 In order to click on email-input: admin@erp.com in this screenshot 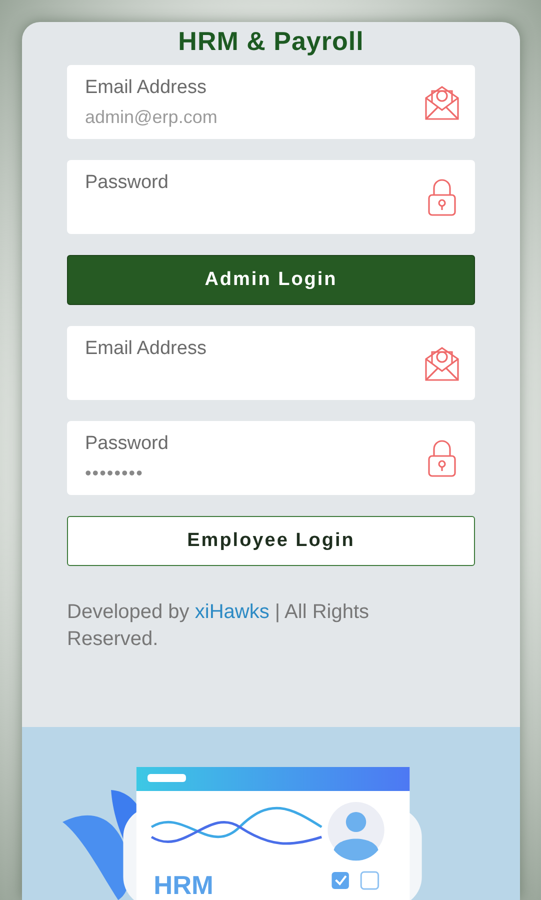, I will do `click(254, 117)`.